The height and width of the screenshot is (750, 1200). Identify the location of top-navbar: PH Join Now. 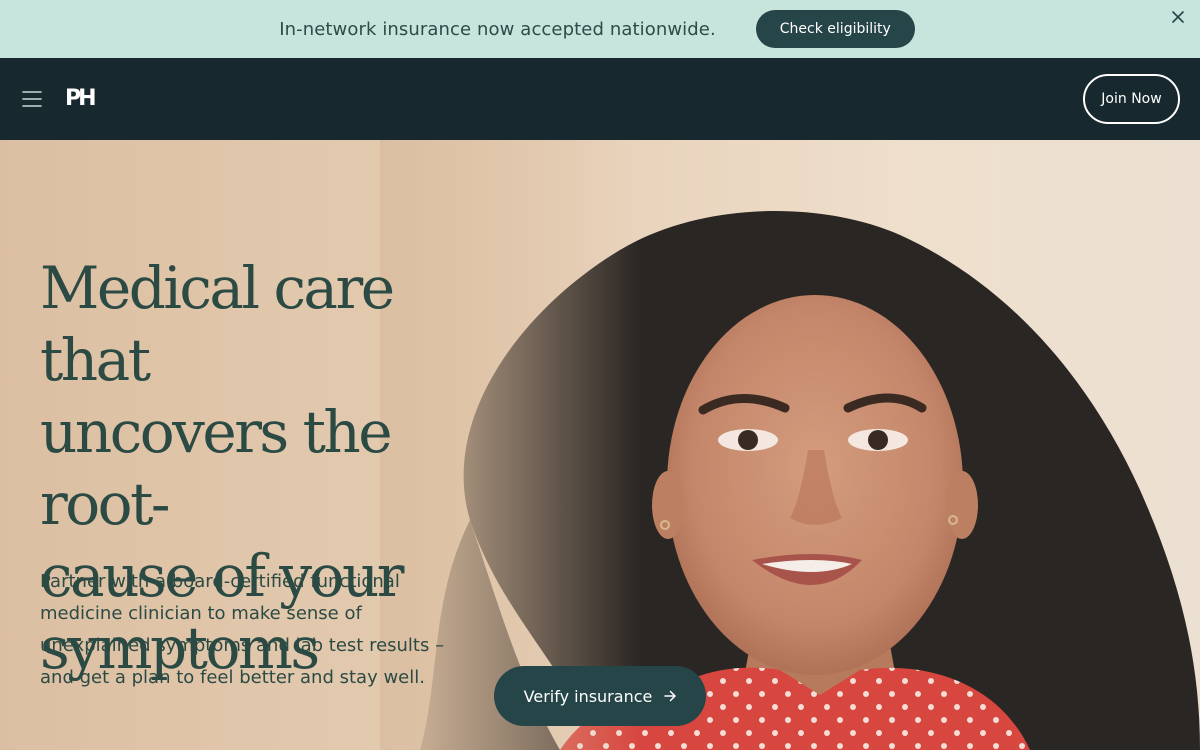
(600, 99).